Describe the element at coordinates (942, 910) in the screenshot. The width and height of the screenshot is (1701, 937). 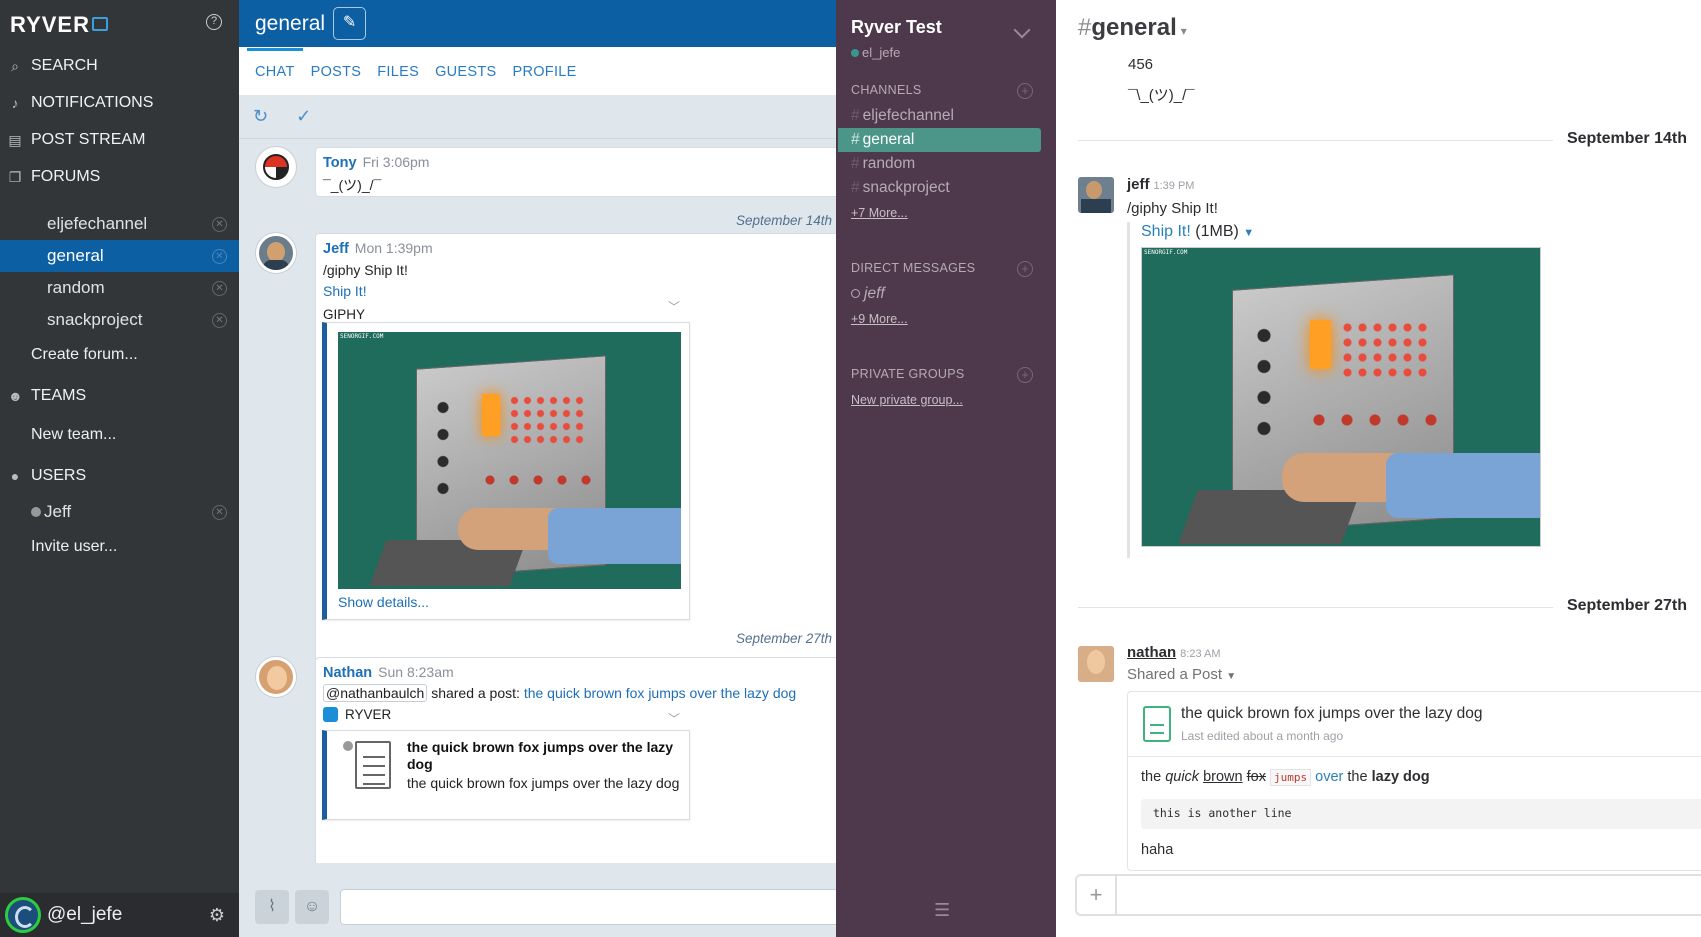
I see `search-list-icon: ☰` at that location.